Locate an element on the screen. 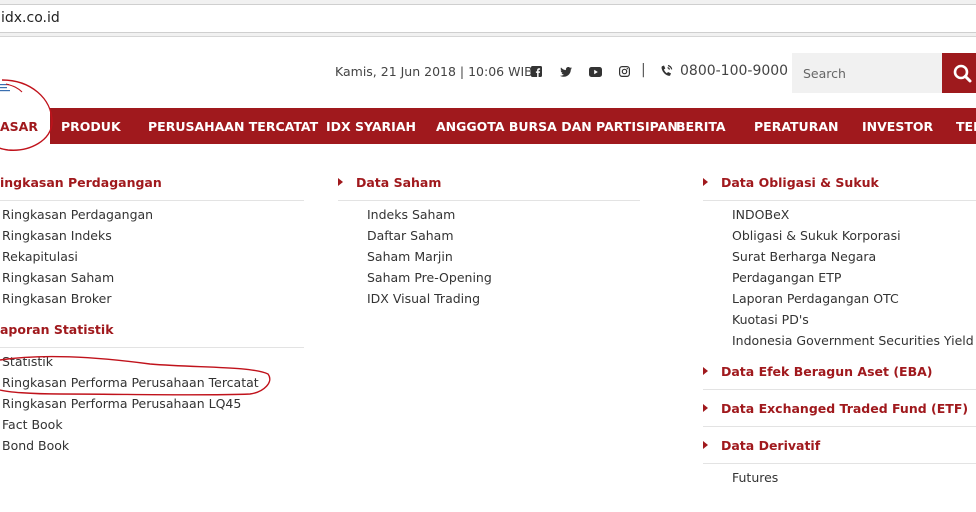 This screenshot has height=512, width=976. address-bar: idx.co.id is located at coordinates (488, 18).